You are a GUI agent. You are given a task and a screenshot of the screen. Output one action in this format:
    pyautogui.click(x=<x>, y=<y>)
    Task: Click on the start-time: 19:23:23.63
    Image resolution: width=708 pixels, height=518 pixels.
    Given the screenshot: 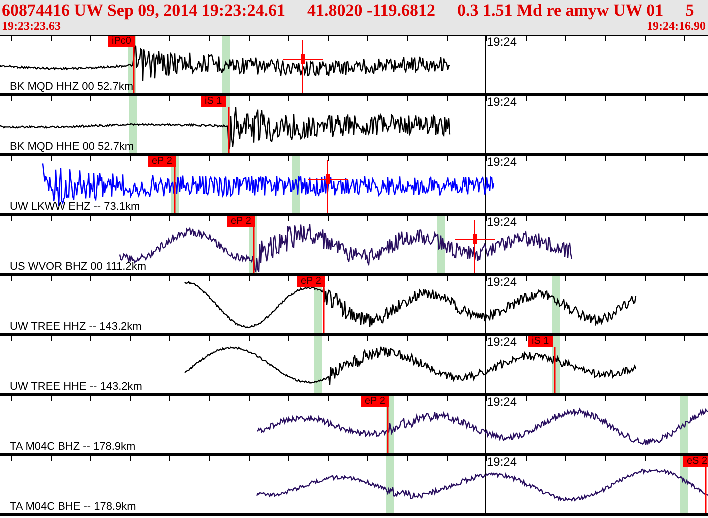 What is the action you would take?
    pyautogui.click(x=31, y=26)
    